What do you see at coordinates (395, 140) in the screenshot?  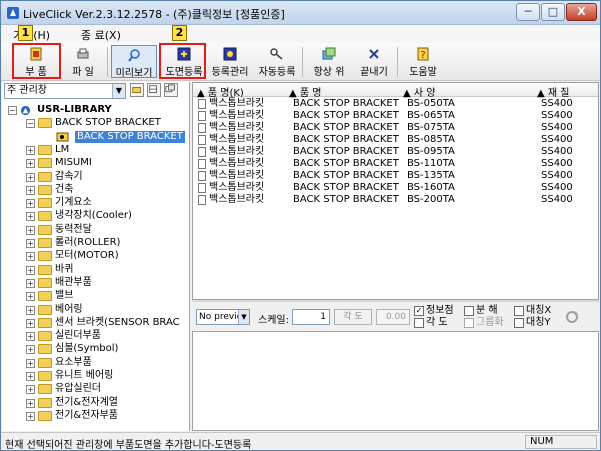 I see `table-row: 백스톱브라킷 BACK STOP BRACKET BS-085TA SS400` at bounding box center [395, 140].